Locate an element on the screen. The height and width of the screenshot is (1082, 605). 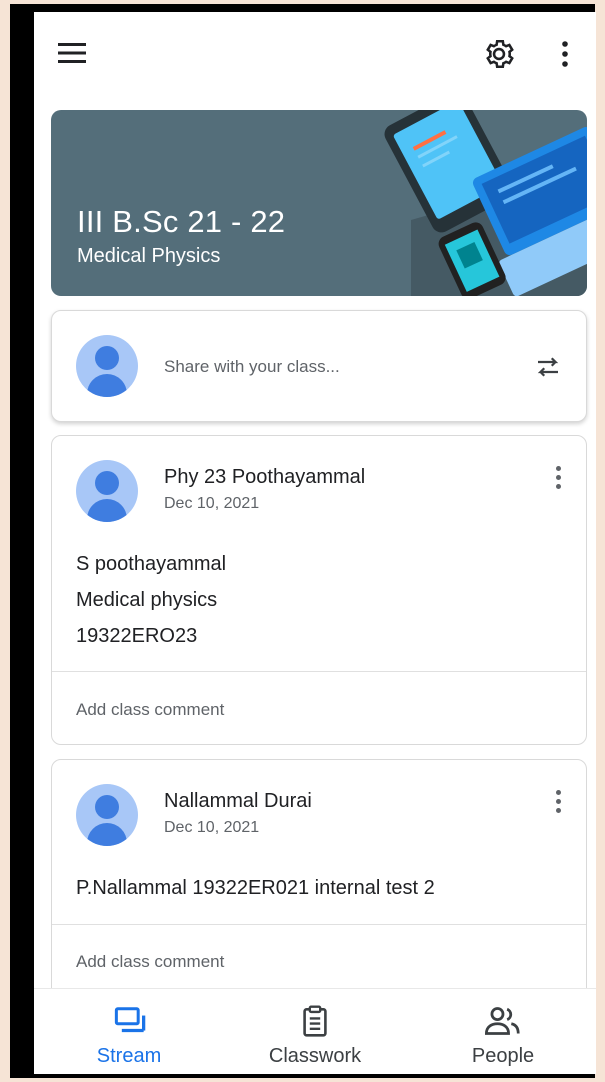
post-line: Medical physics is located at coordinates (147, 600).